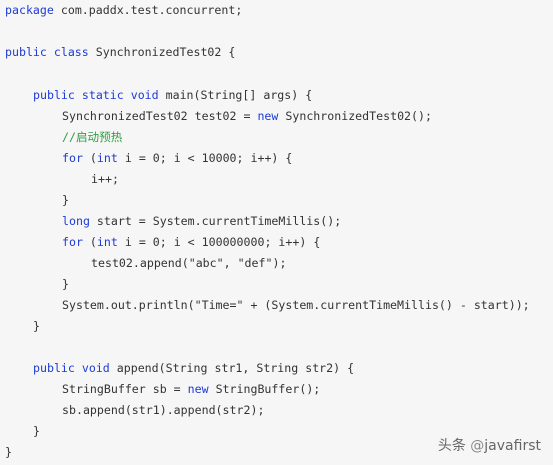  Describe the element at coordinates (162, 52) in the screenshot. I see `code-token: SynchronizedTest02 {` at that location.